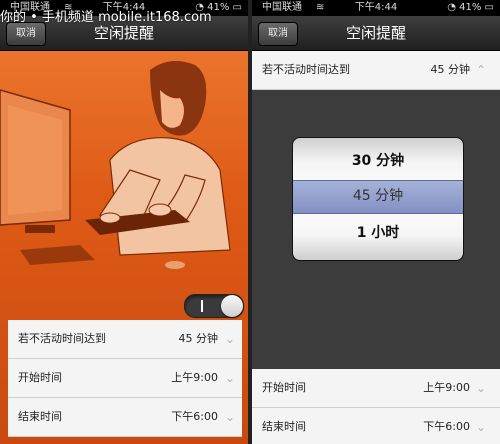 The height and width of the screenshot is (444, 500). I want to click on watermark: 你的 • 手机频道 mobile.it168.com, so click(106, 17).